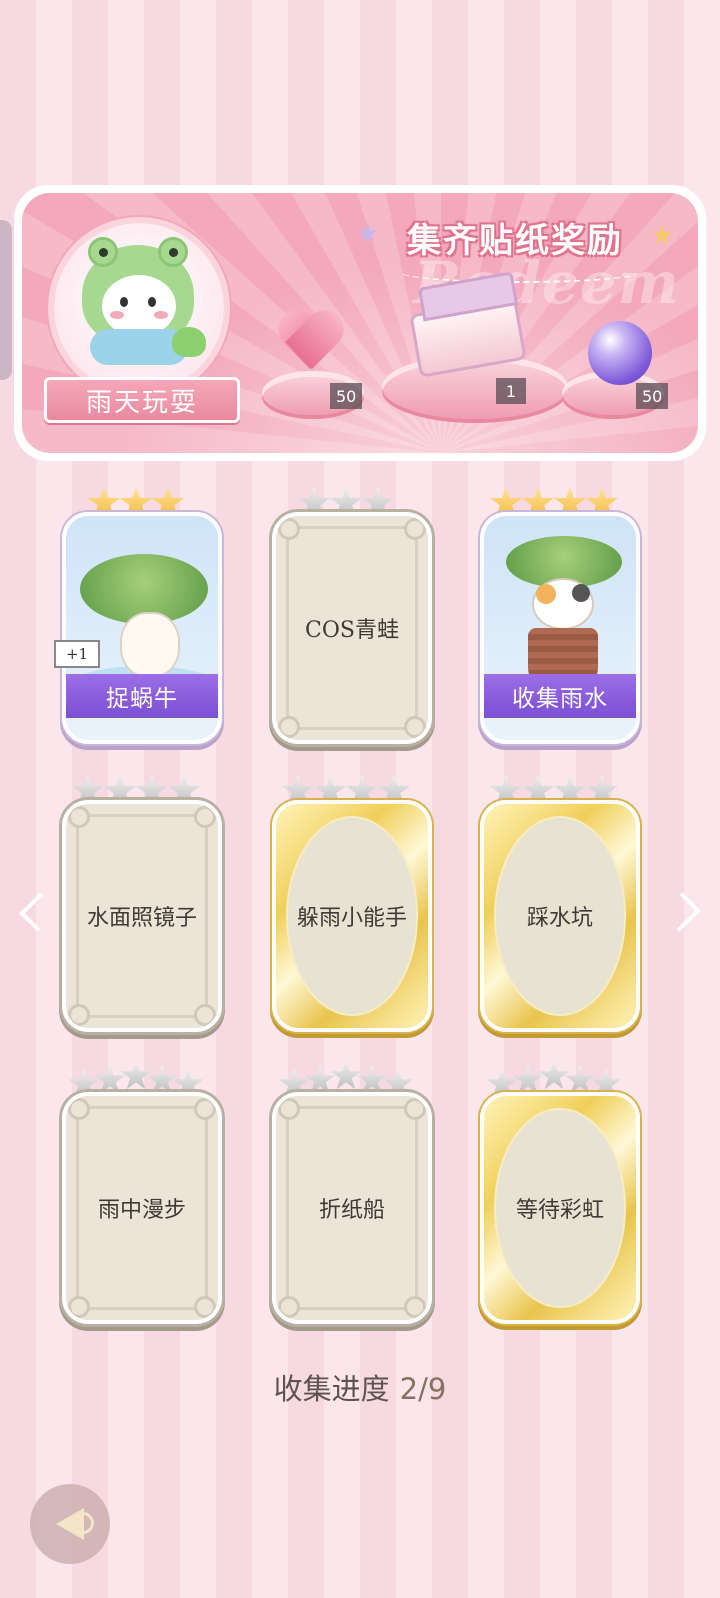  Describe the element at coordinates (117, 315) in the screenshot. I see `cheek-left` at that location.